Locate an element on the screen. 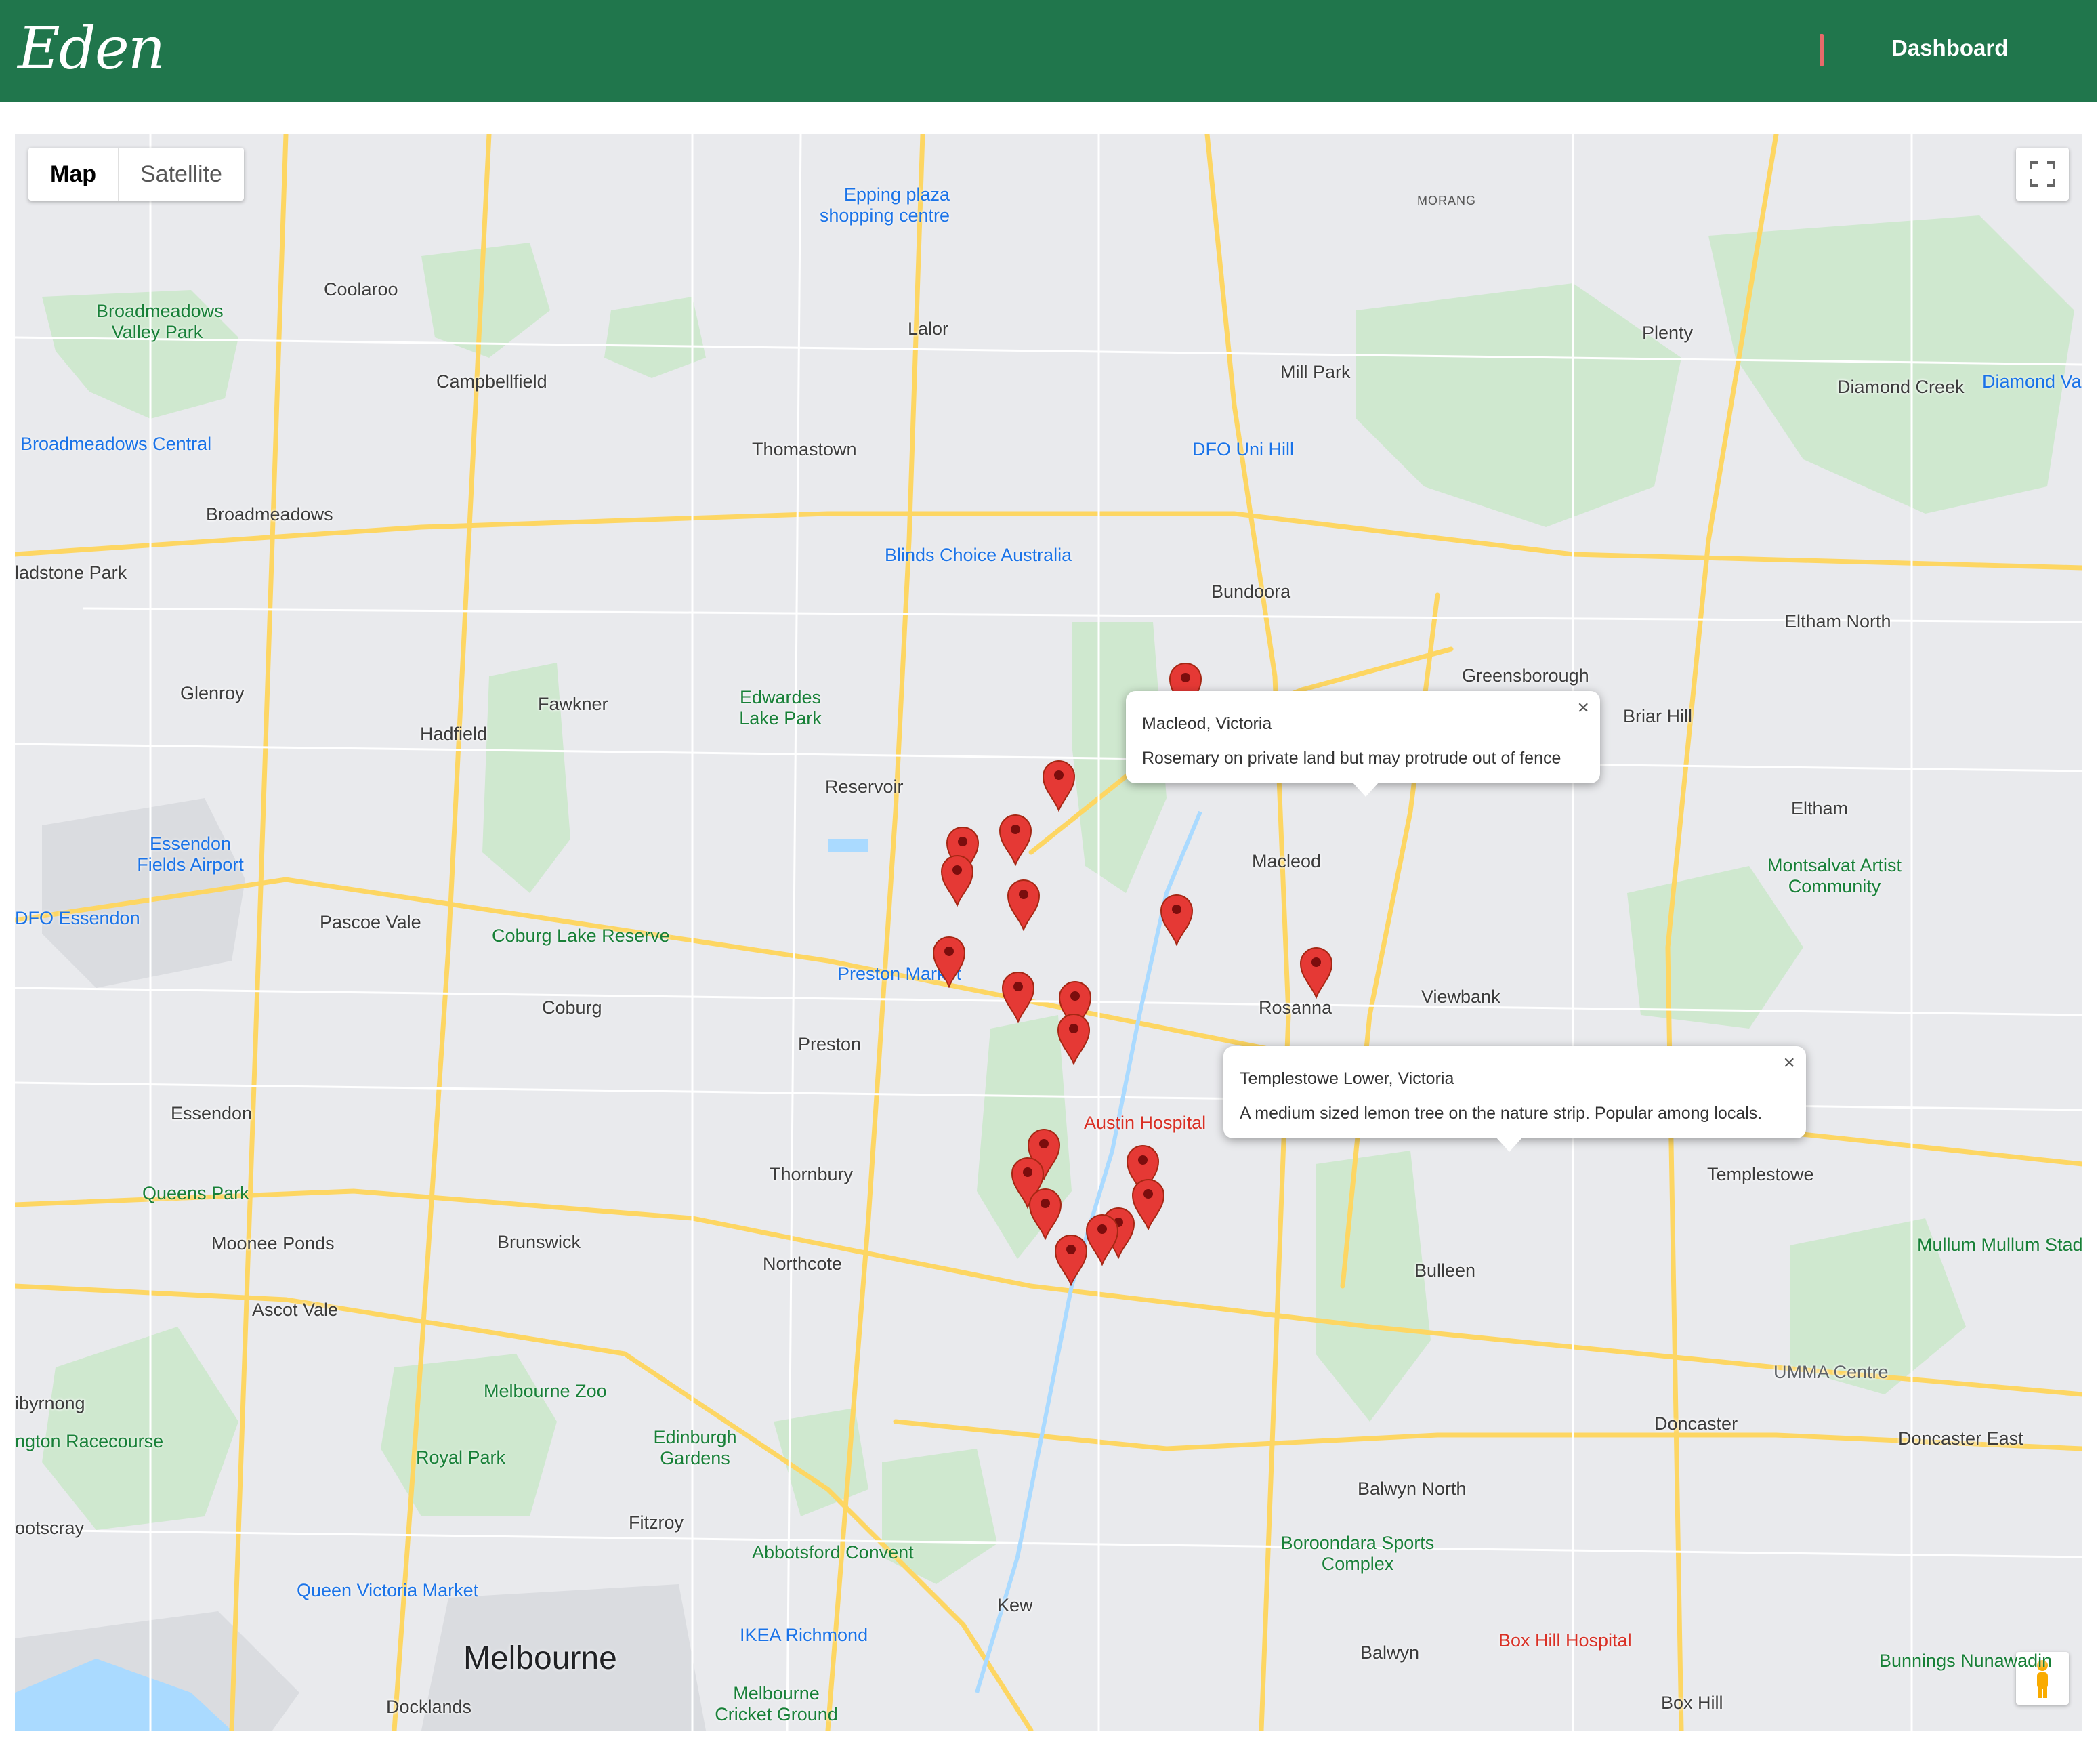  park-label: Melbourne Cricket Ground is located at coordinates (776, 1704).